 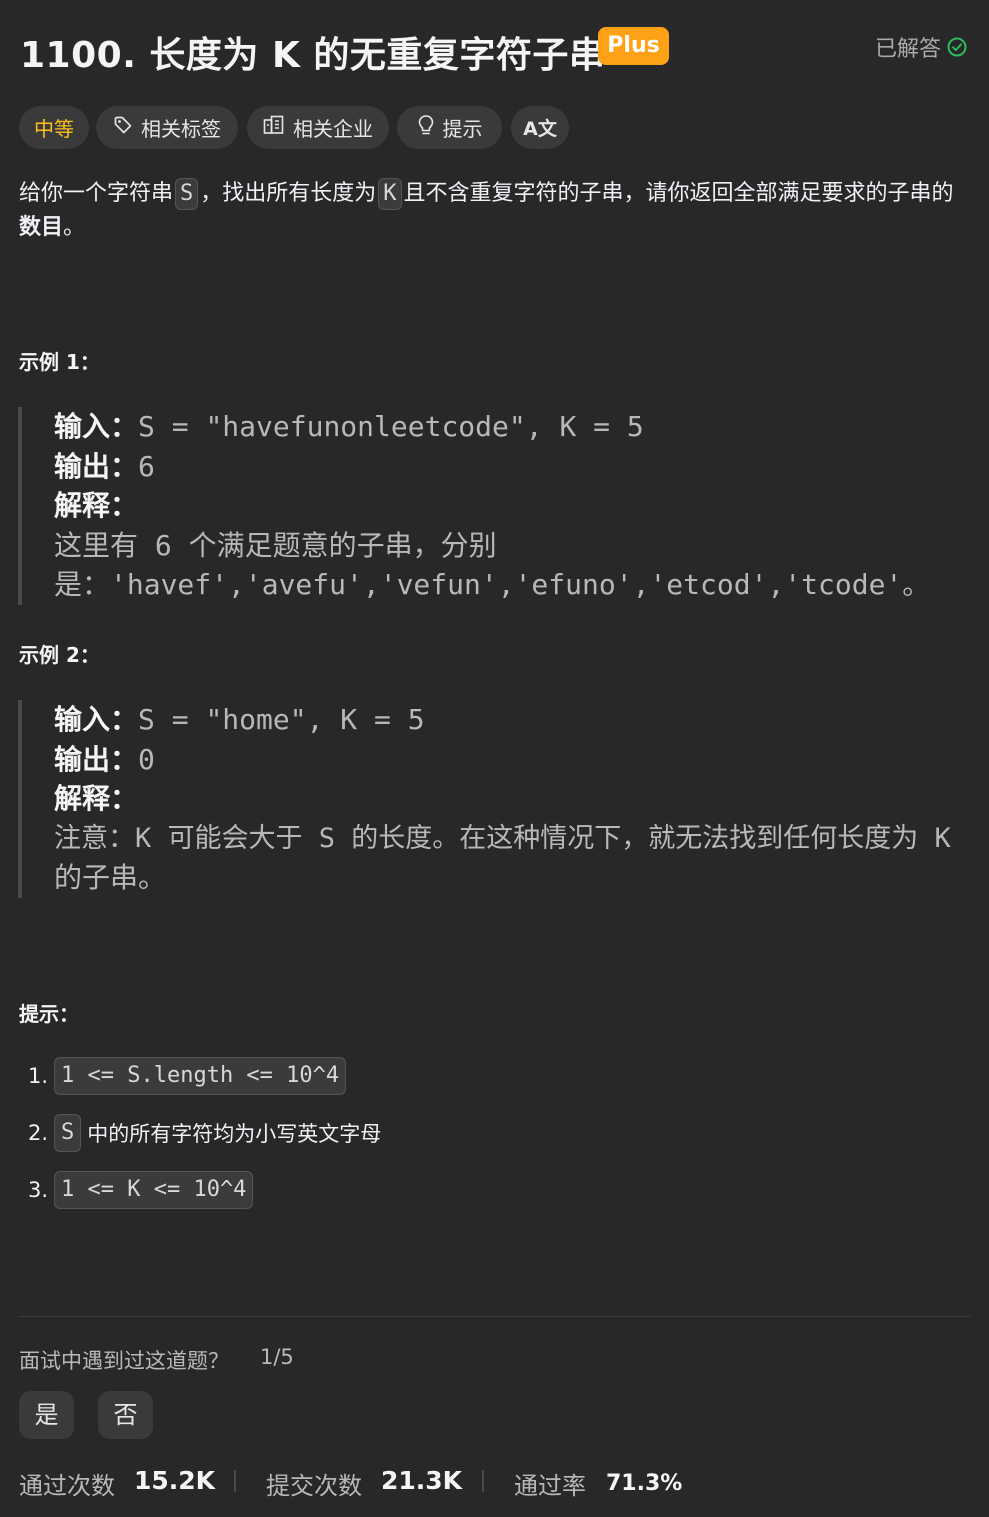 I want to click on example-title: 示例 1：, so click(x=59, y=362).